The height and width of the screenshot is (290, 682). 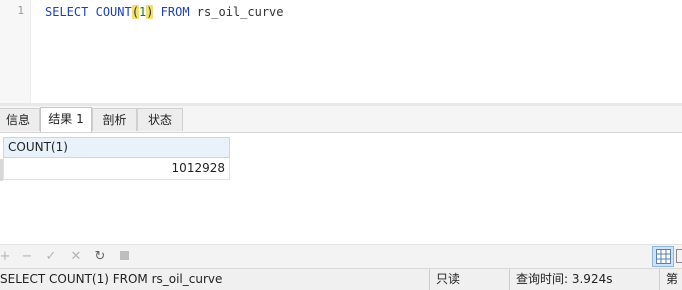 I want to click on grid-toolbar: + − ✓ ✕ ↻, so click(x=341, y=256).